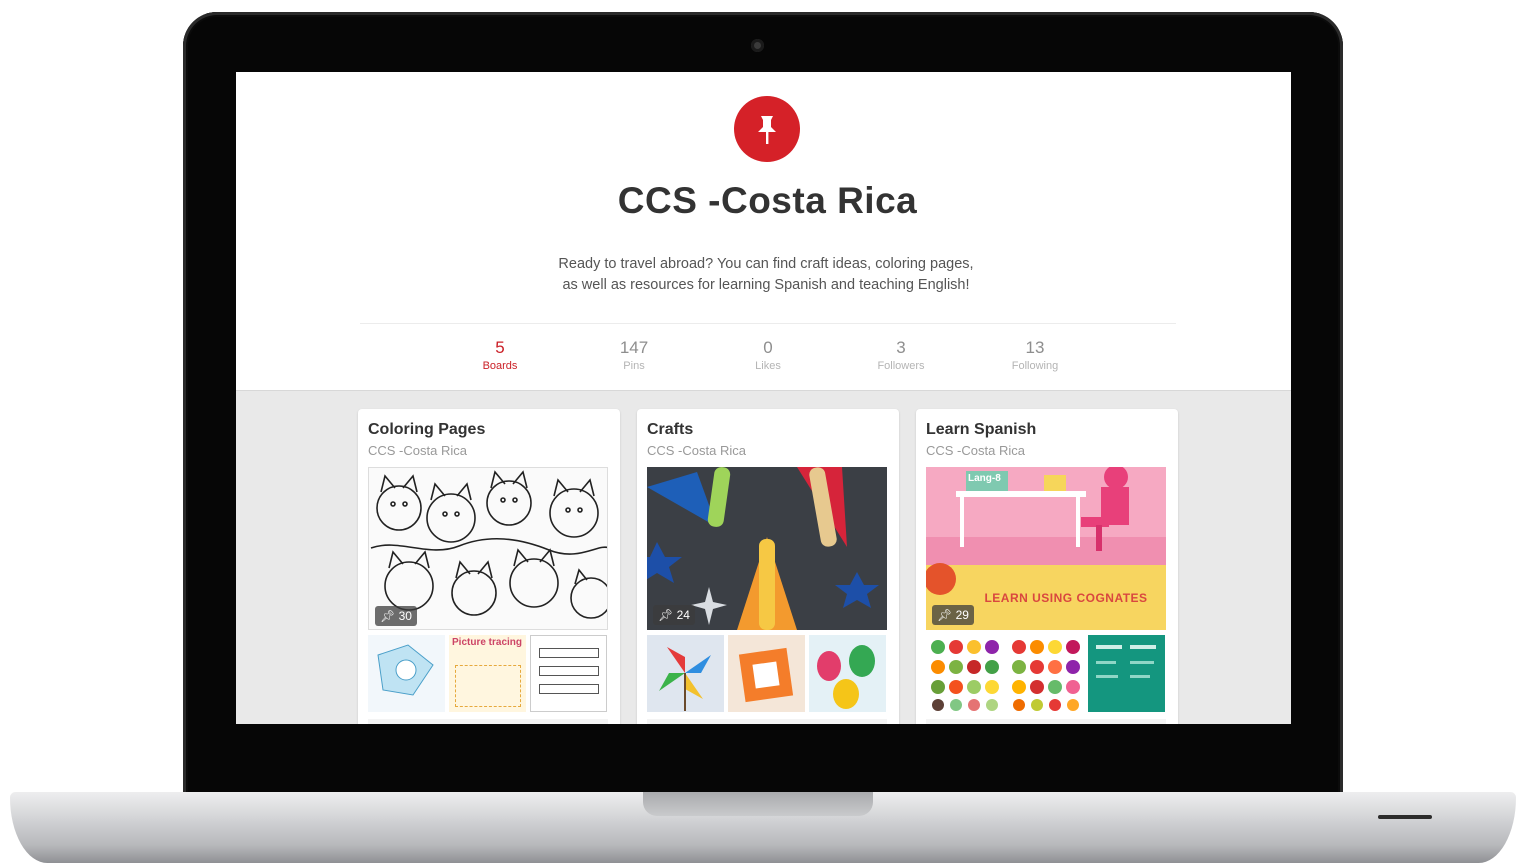 Image resolution: width=1516 pixels, height=863 pixels. Describe the element at coordinates (634, 366) in the screenshot. I see `pins-label: Pins` at that location.